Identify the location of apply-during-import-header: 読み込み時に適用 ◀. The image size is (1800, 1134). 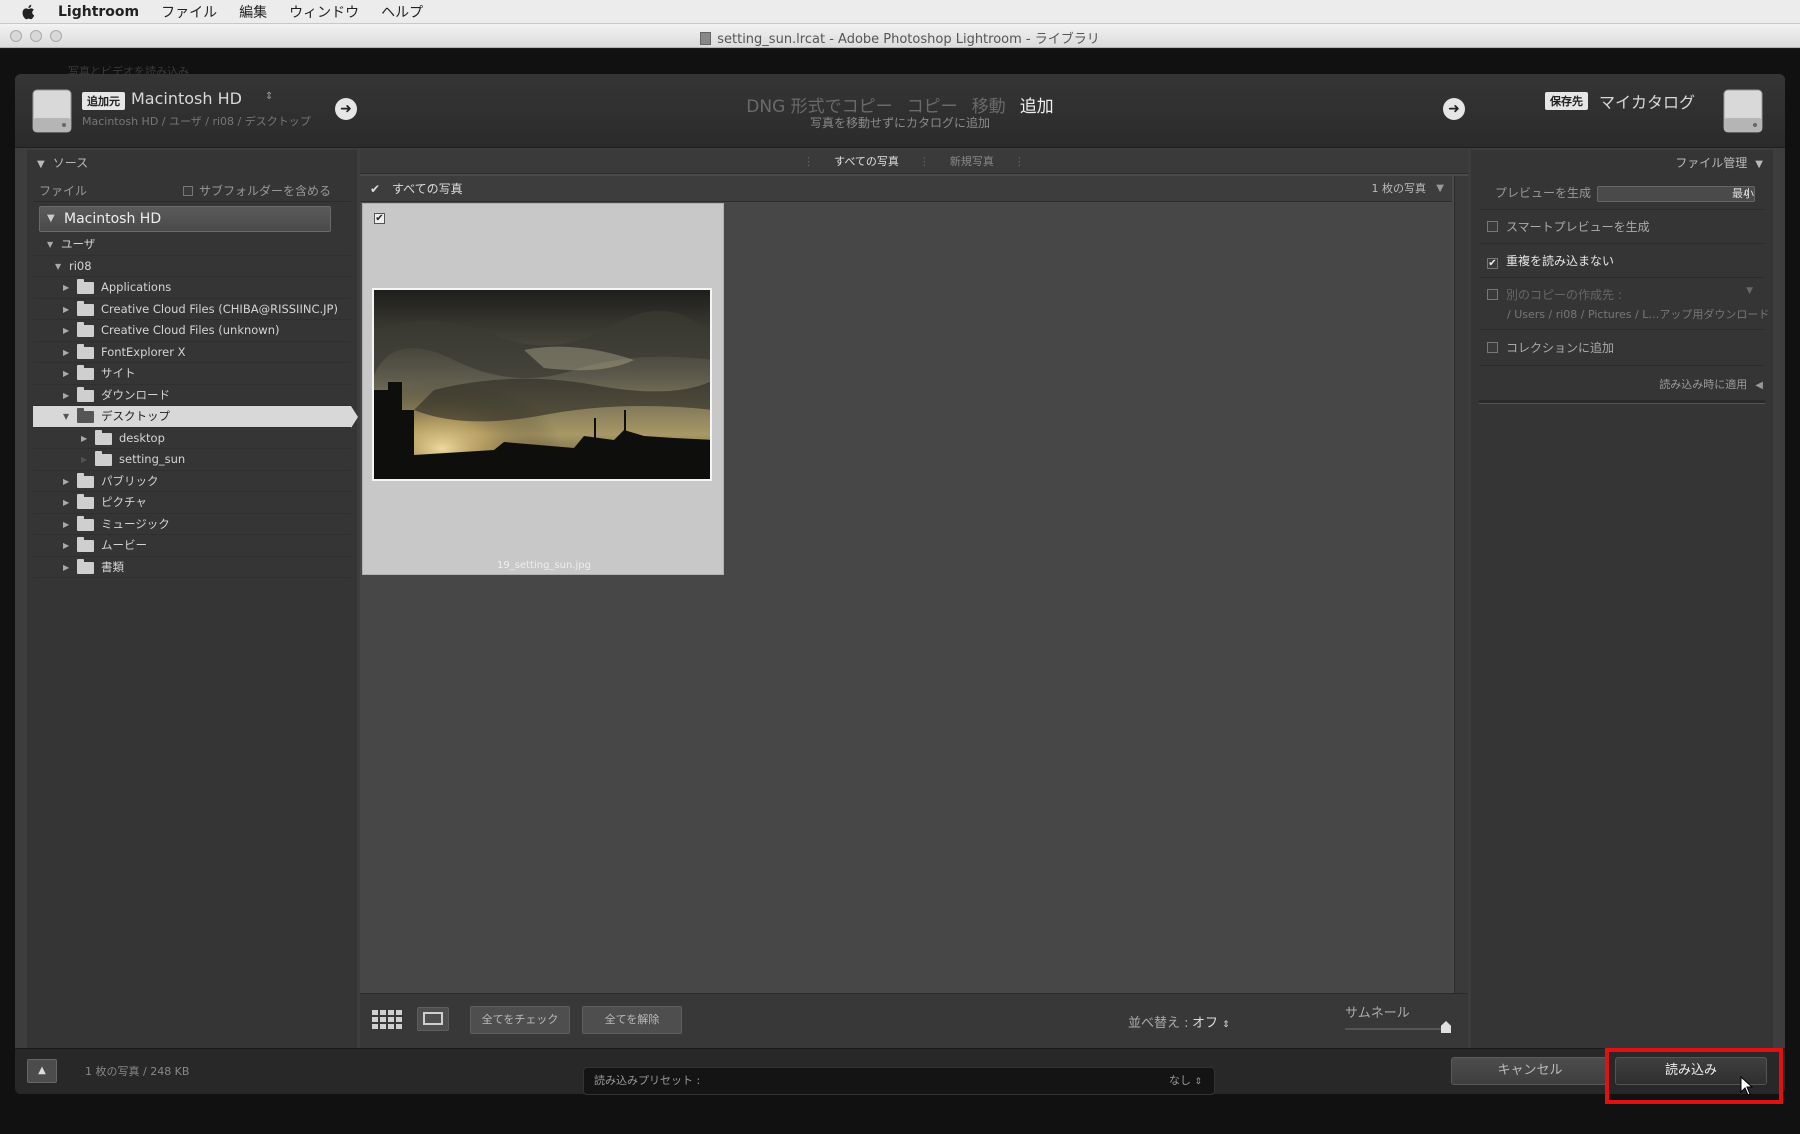
(1711, 387).